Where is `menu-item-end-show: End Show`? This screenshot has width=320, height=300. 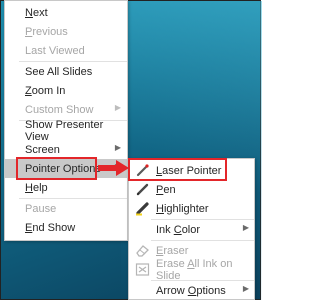 menu-item-end-show: End Show is located at coordinates (66, 227).